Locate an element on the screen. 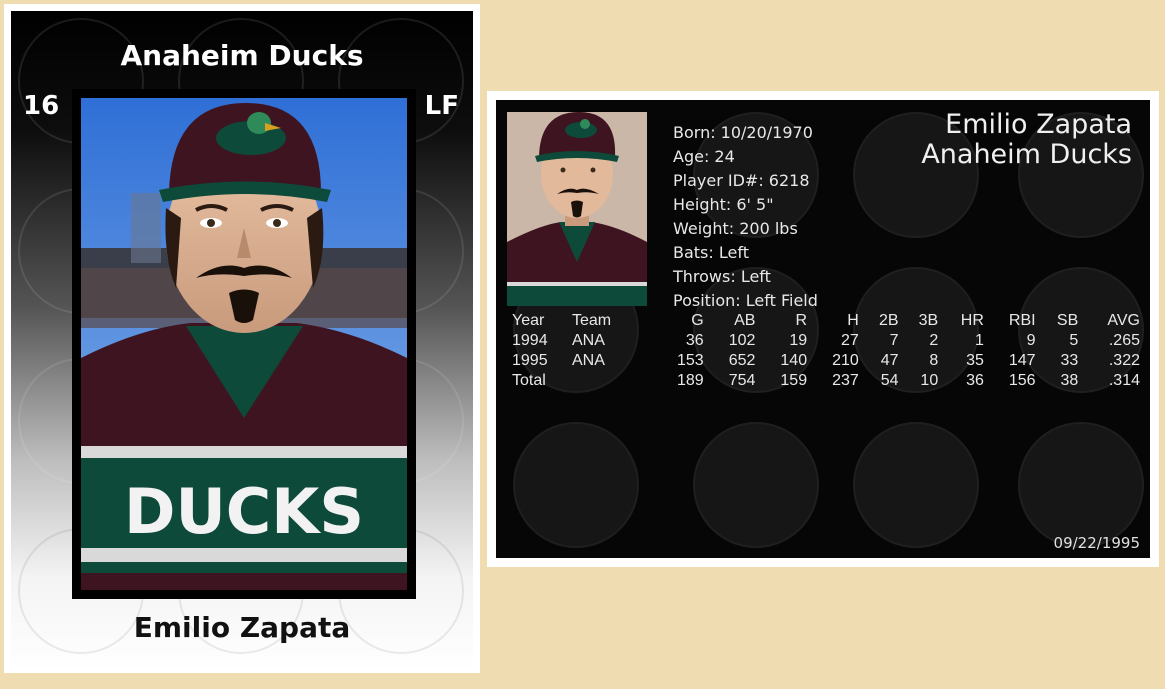 The width and height of the screenshot is (1165, 689). stats-cell: 19 is located at coordinates (798, 340).